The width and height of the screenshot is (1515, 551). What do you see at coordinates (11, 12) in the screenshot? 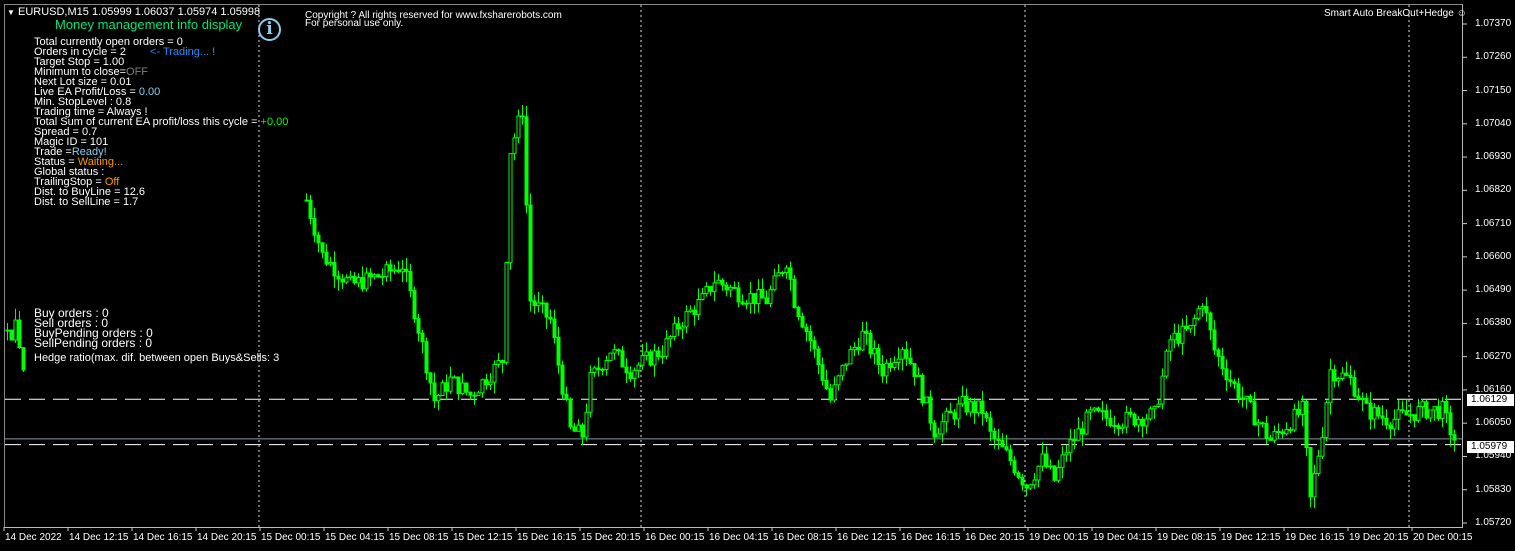
I see `collapse-triangle-icon: ▼` at bounding box center [11, 12].